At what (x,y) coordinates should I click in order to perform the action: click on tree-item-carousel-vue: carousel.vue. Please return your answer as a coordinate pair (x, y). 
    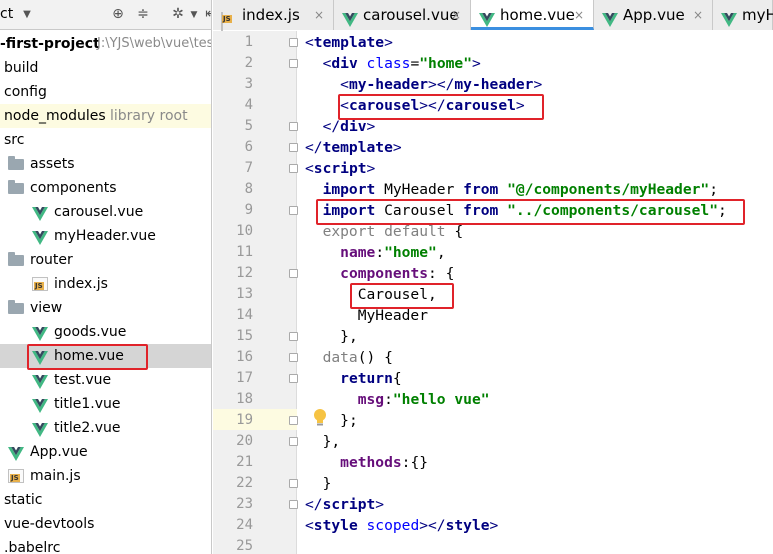
    Looking at the image, I should click on (105, 212).